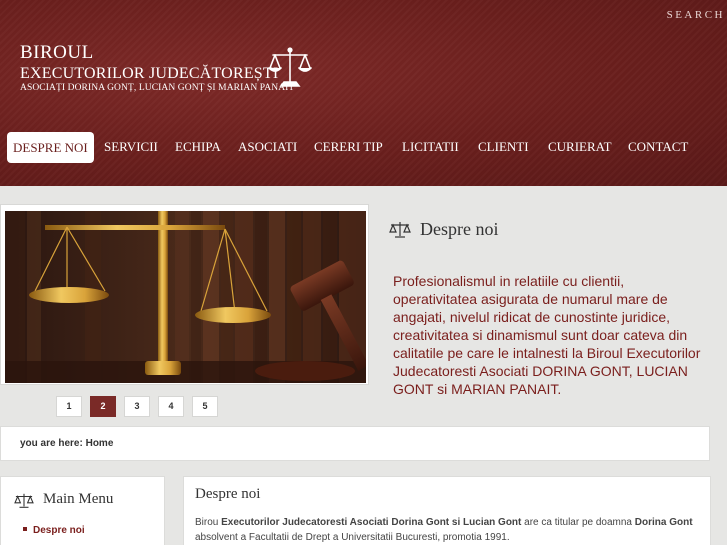 The height and width of the screenshot is (545, 727). What do you see at coordinates (348, 147) in the screenshot?
I see `nav-item-cereri-tip: CERERI TIP` at bounding box center [348, 147].